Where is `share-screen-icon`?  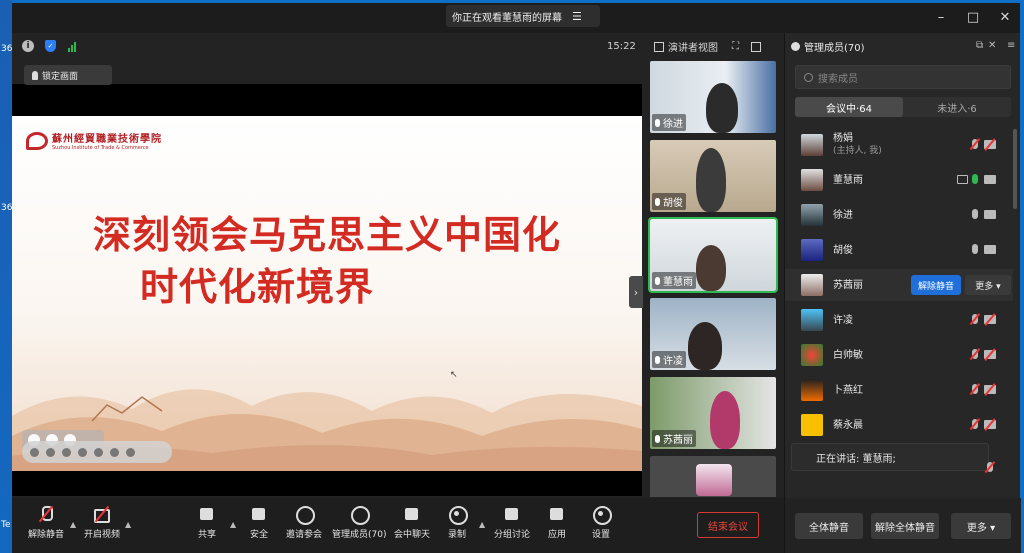 share-screen-icon is located at coordinates (207, 514).